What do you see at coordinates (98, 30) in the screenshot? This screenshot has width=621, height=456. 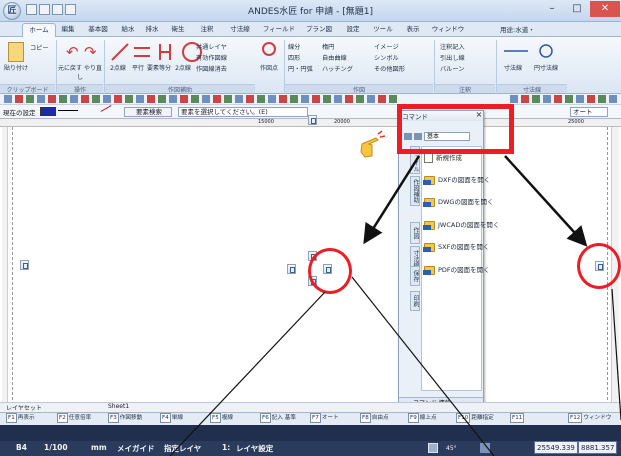 I see `tab-base-drawing: 基本図` at bounding box center [98, 30].